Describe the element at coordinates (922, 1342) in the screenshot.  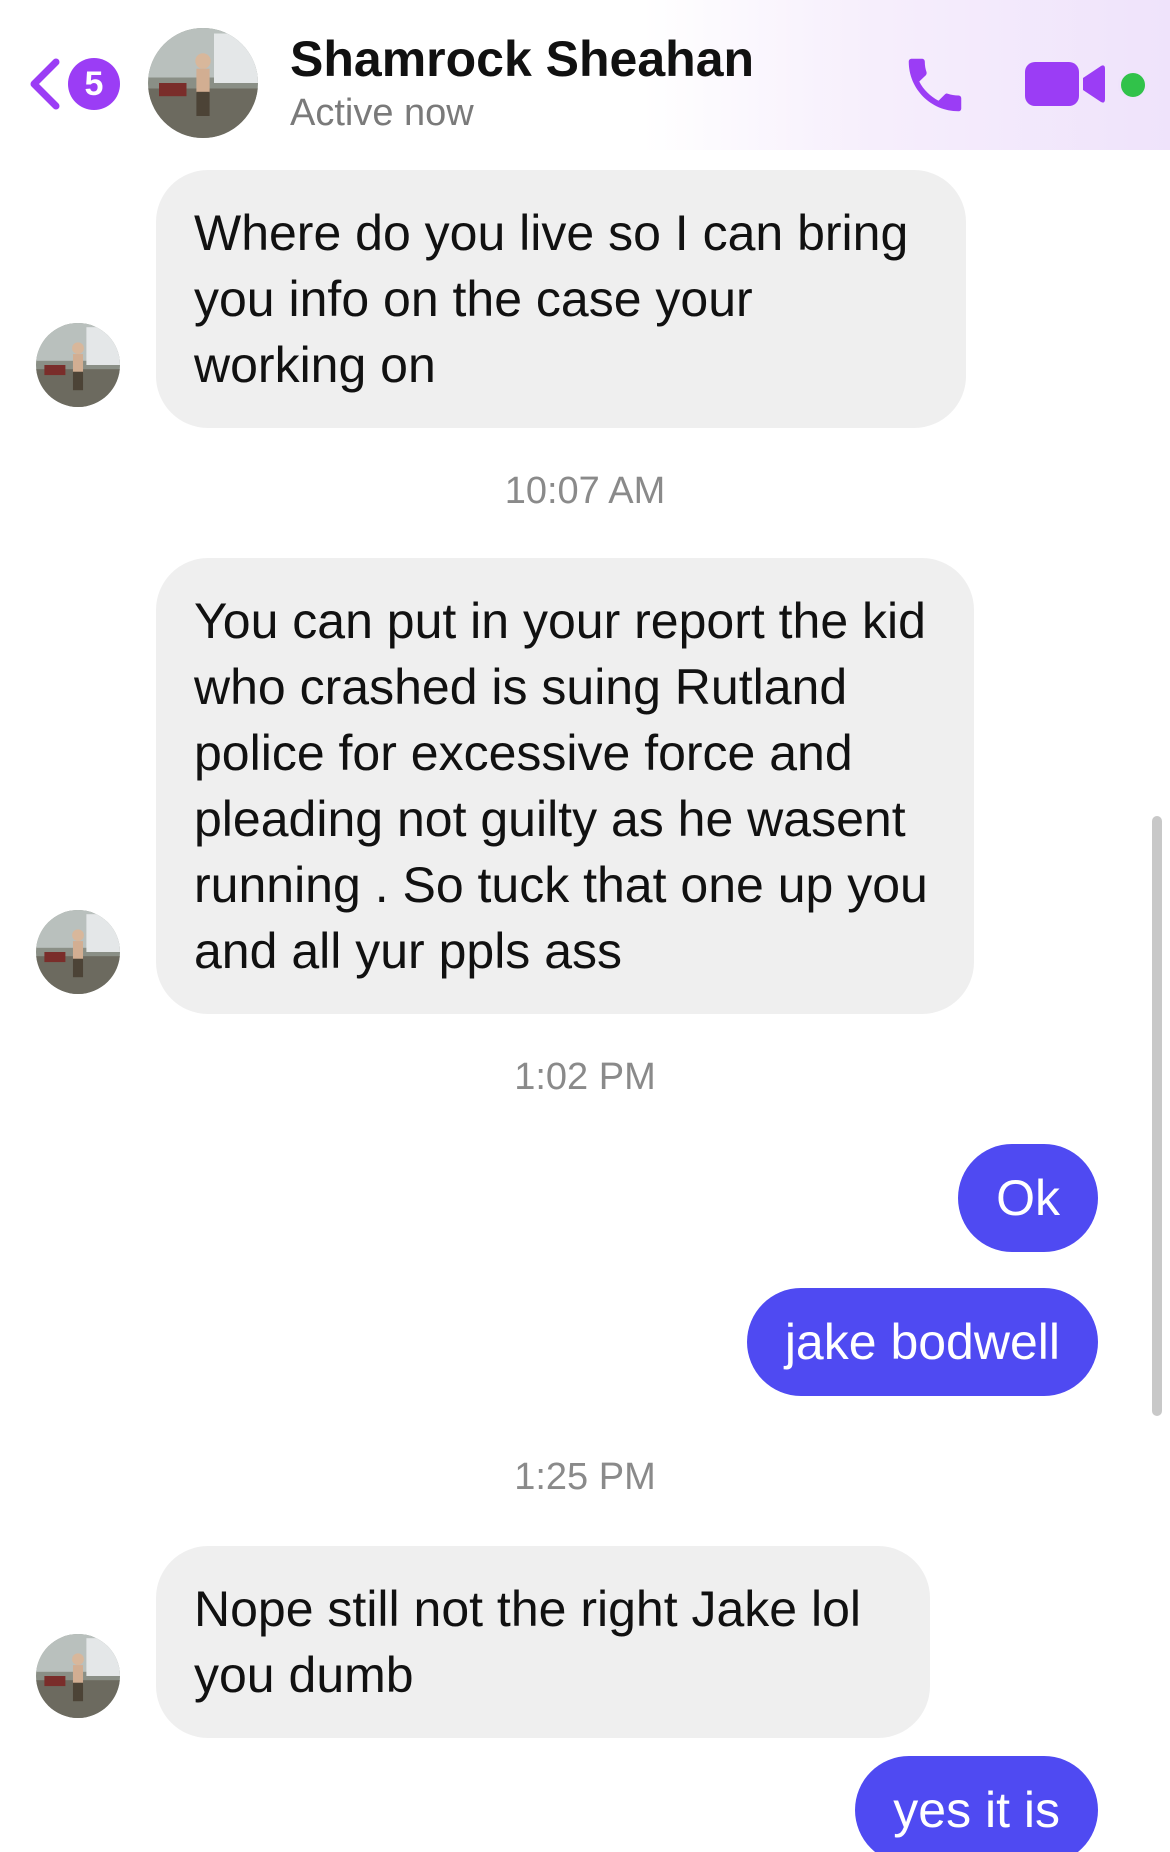
I see `outgoing-message-bubble: jake bodwell` at that location.